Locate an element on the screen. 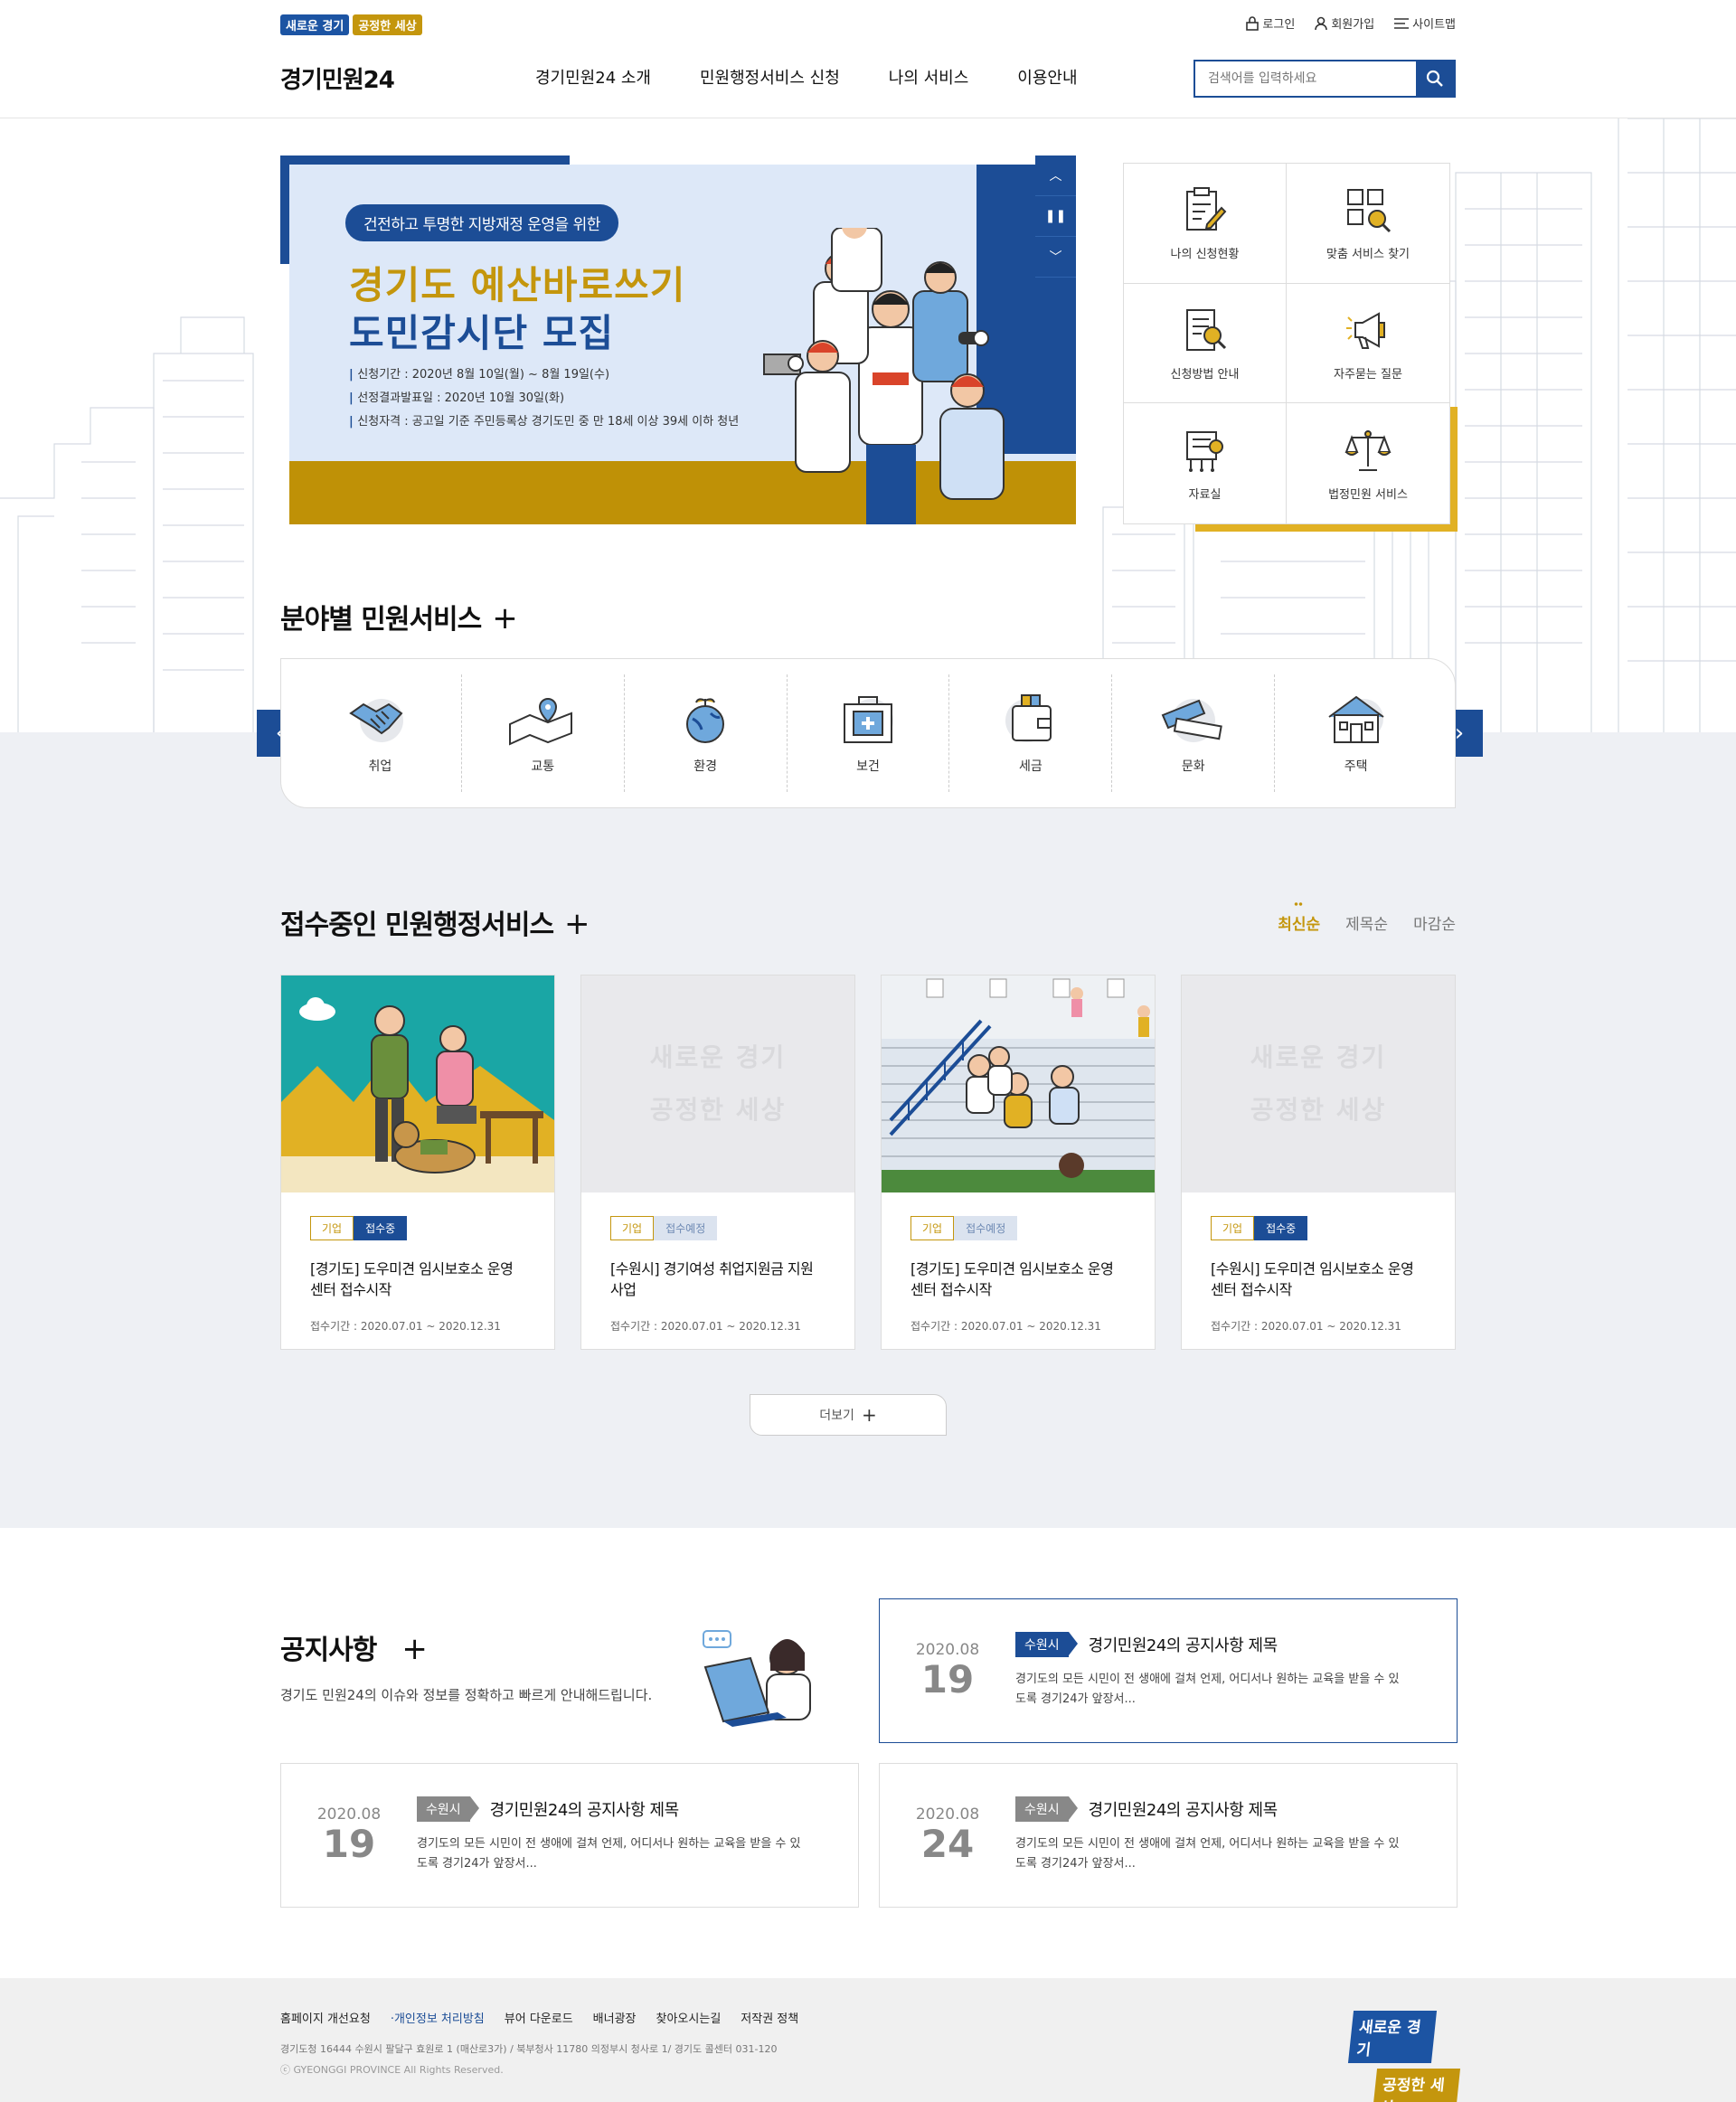  signup-link: 회원가입 is located at coordinates (1344, 23).